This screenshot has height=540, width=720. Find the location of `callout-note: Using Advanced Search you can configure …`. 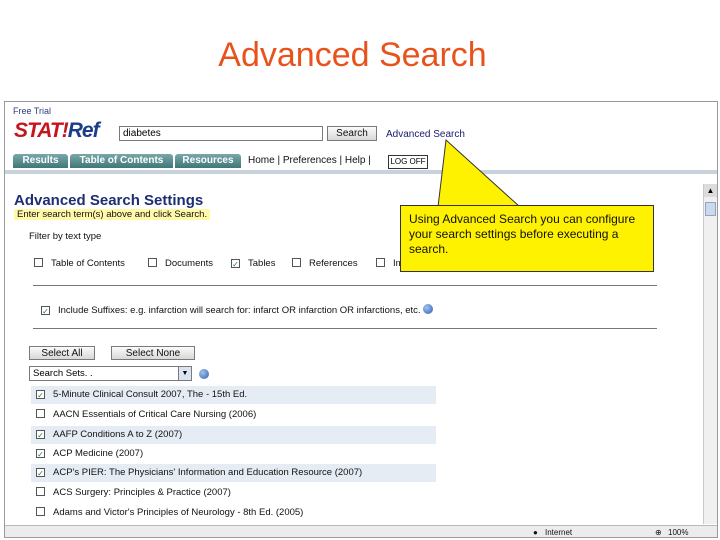

callout-note: Using Advanced Search you can configure … is located at coordinates (527, 238).